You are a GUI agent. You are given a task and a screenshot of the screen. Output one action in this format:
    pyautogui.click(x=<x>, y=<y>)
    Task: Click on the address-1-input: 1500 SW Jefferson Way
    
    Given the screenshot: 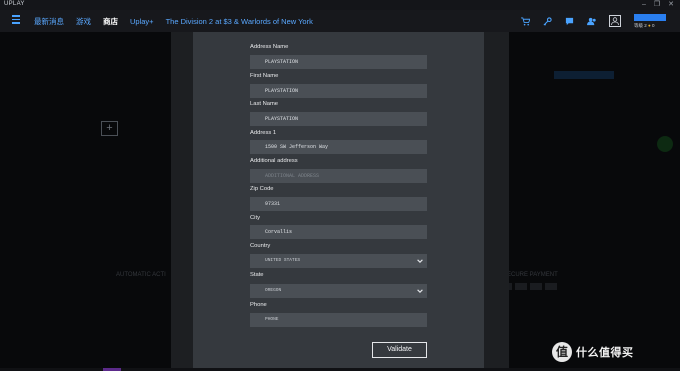 What is the action you would take?
    pyautogui.click(x=338, y=147)
    